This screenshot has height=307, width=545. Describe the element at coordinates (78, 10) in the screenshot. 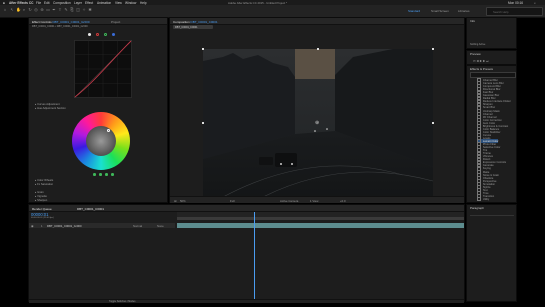

I see `eraser-tool-icon: ◫` at that location.